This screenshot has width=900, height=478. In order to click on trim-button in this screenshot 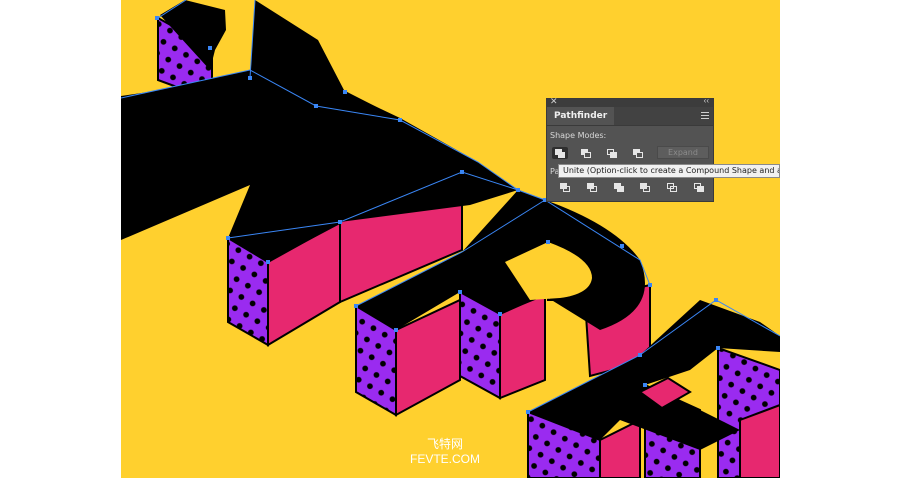, I will do `click(592, 187)`.